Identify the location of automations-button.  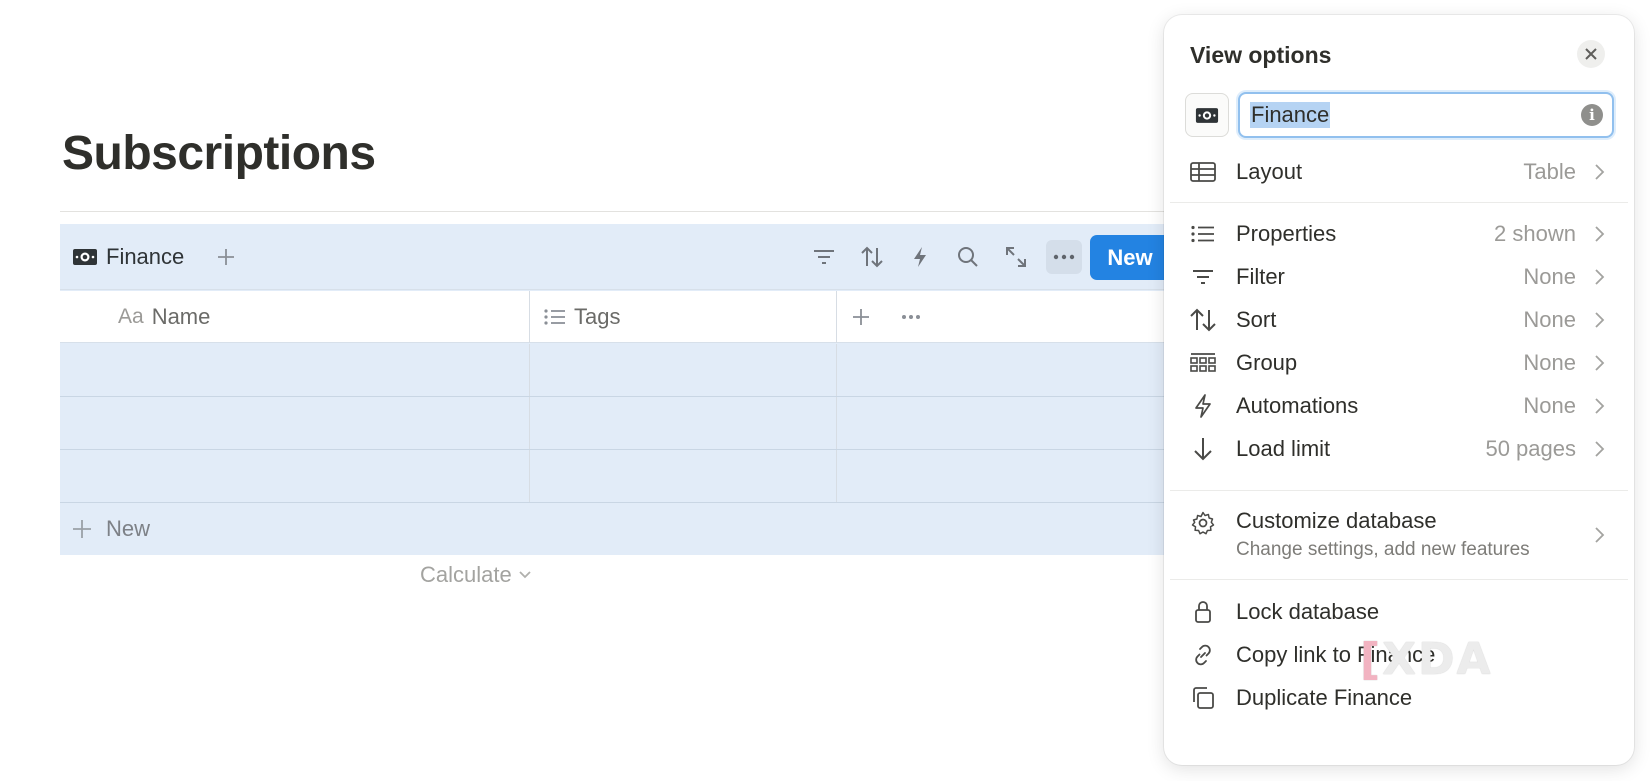
(920, 257).